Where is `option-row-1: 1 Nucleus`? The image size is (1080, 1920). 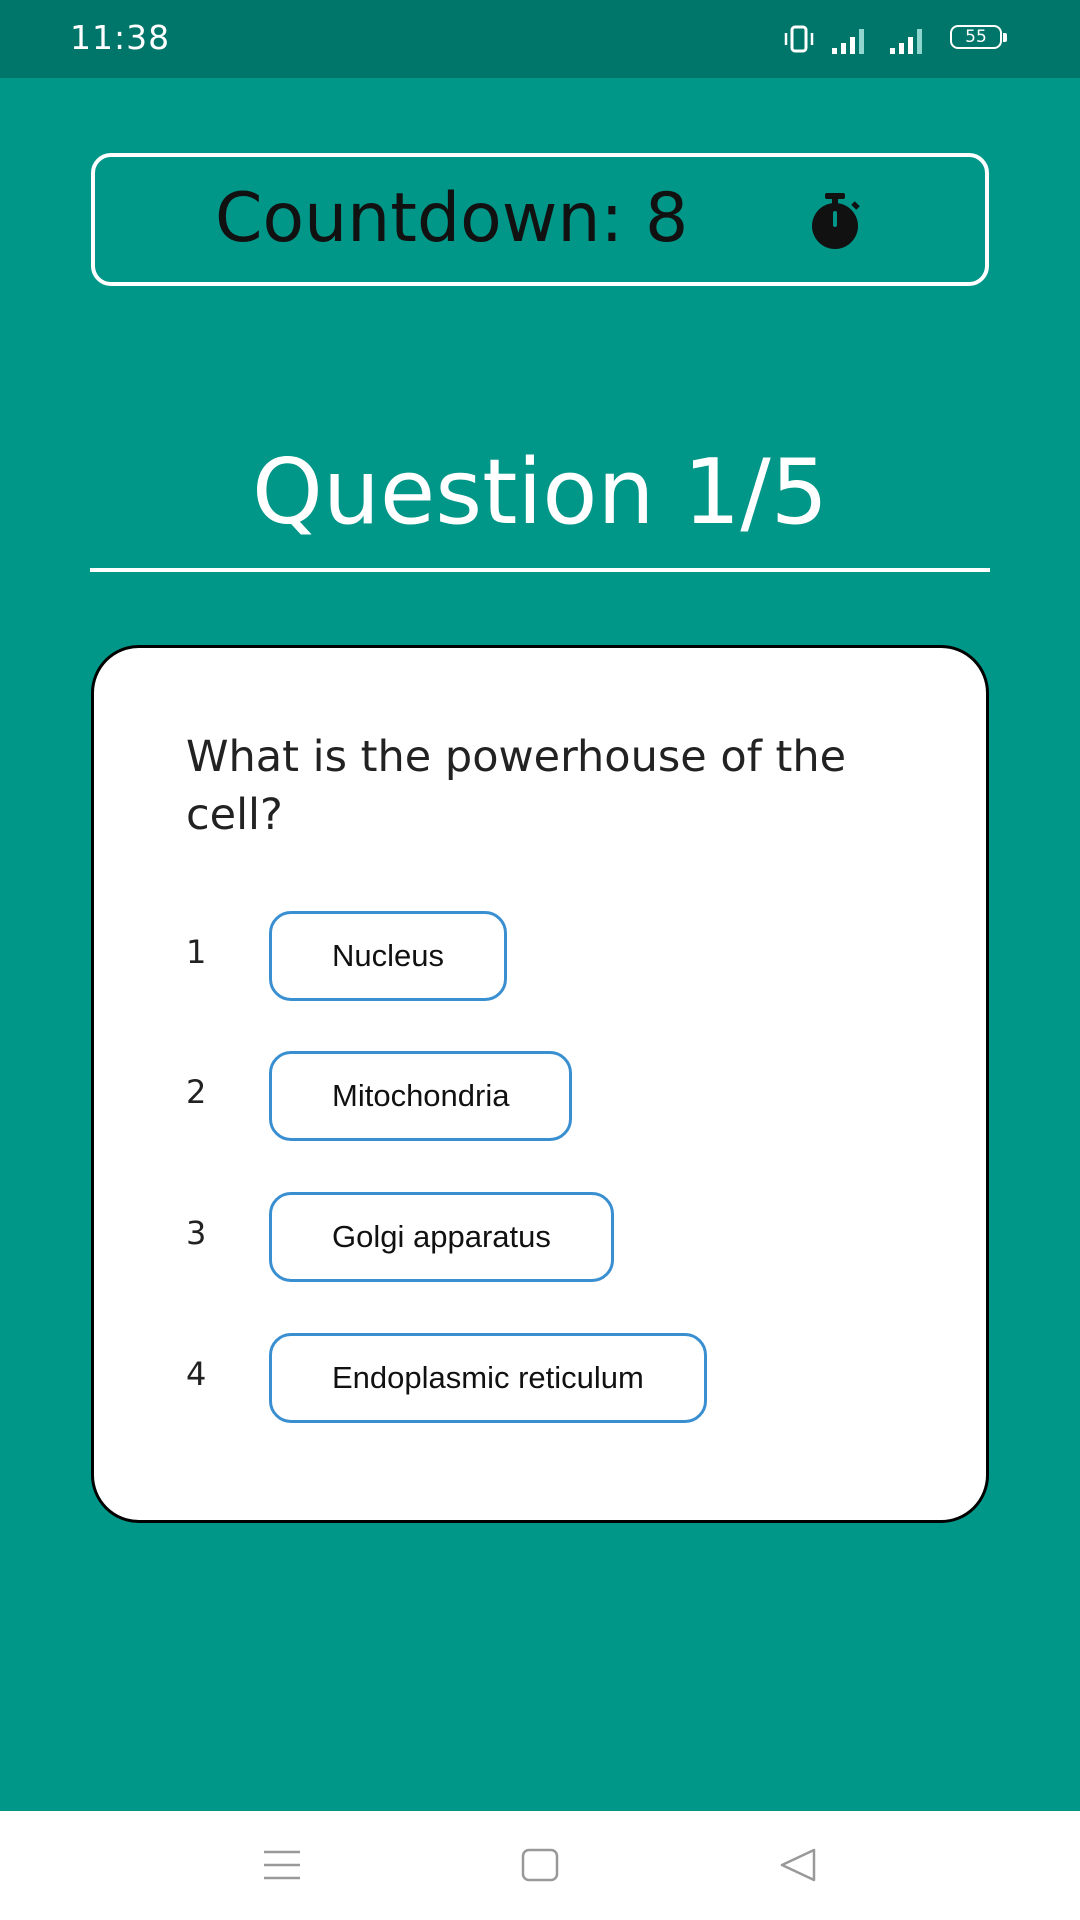 option-row-1: 1 Nucleus is located at coordinates (539, 956).